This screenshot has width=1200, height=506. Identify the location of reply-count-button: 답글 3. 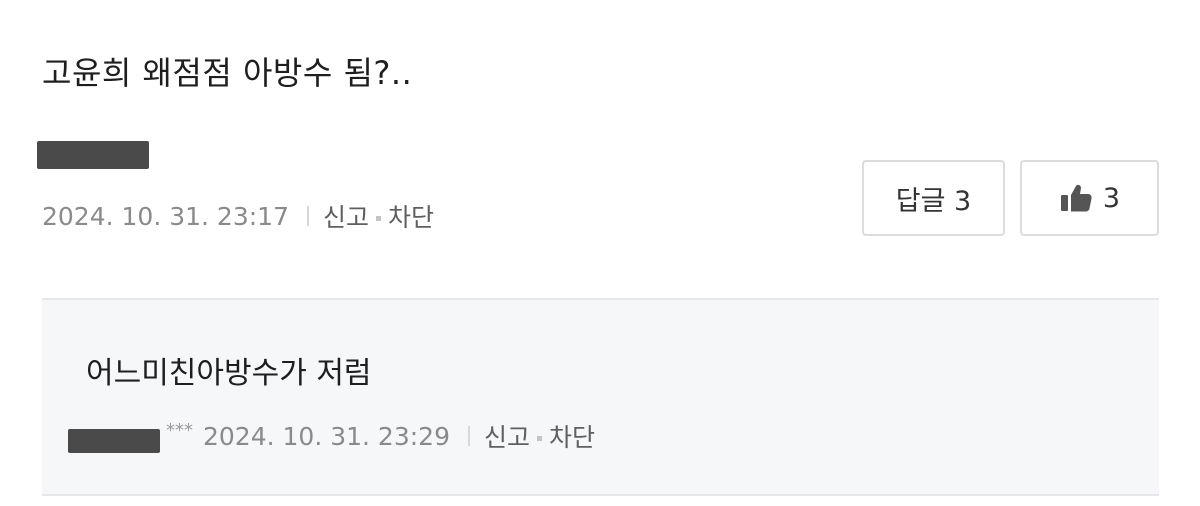
(933, 198).